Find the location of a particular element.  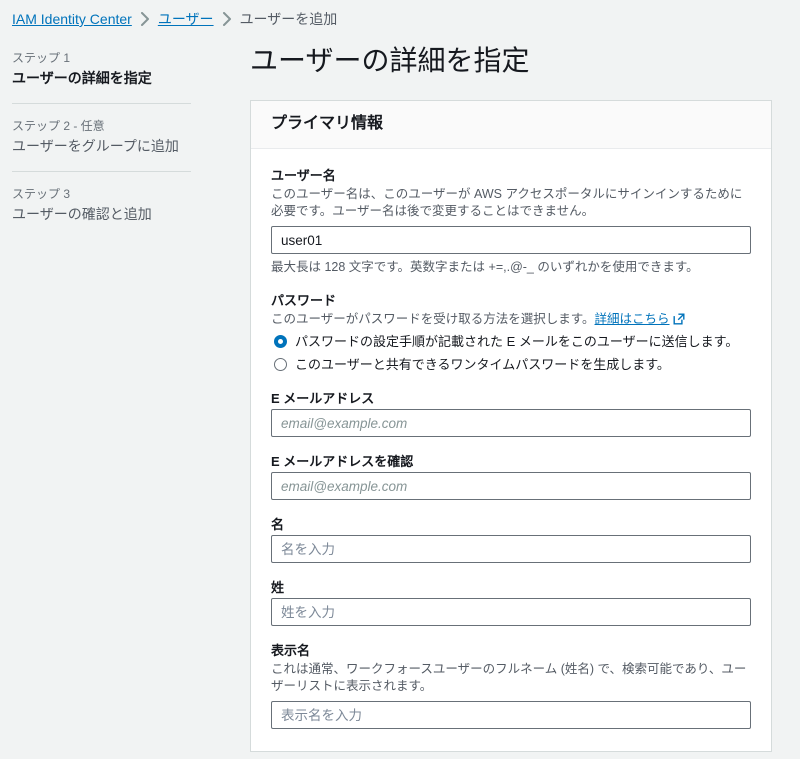

password-option-email-instructions: パスワードの設定手順が記載された E メールをこのユーザーに送信します。 is located at coordinates (511, 342).